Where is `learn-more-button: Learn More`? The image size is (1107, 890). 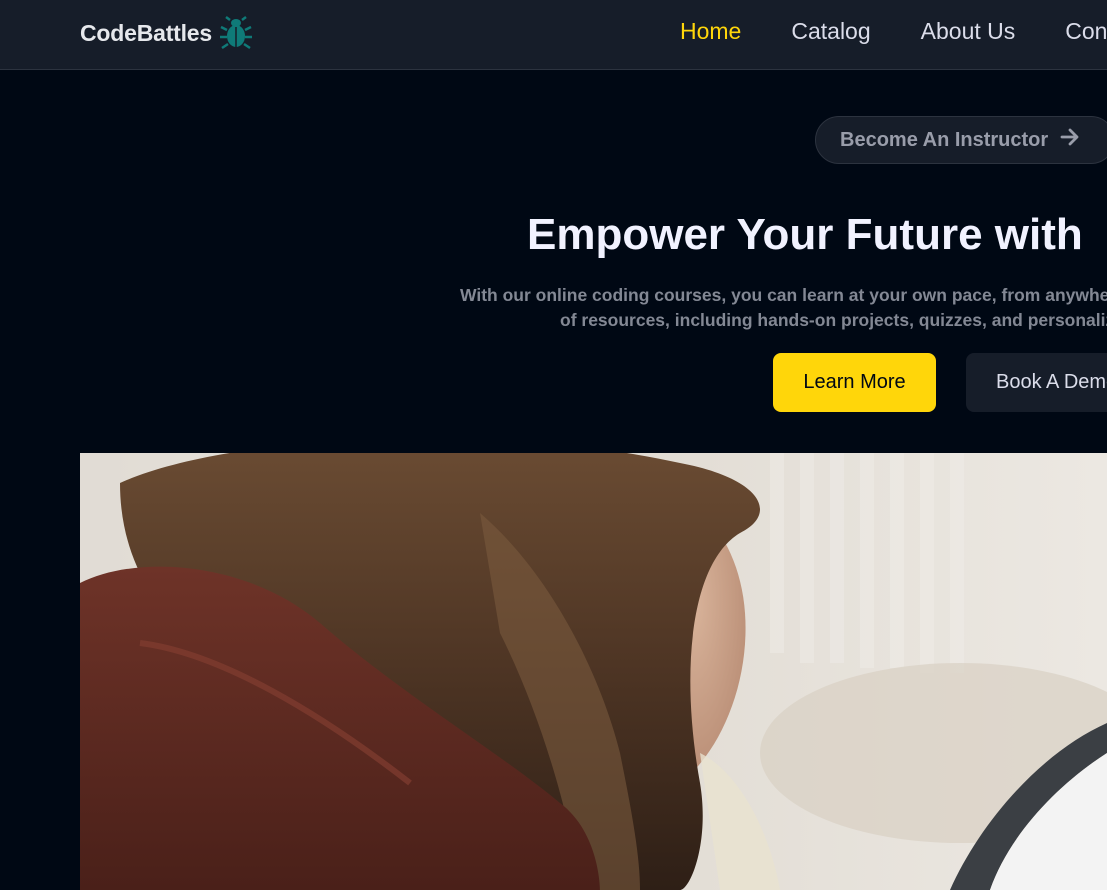 learn-more-button: Learn More is located at coordinates (854, 382).